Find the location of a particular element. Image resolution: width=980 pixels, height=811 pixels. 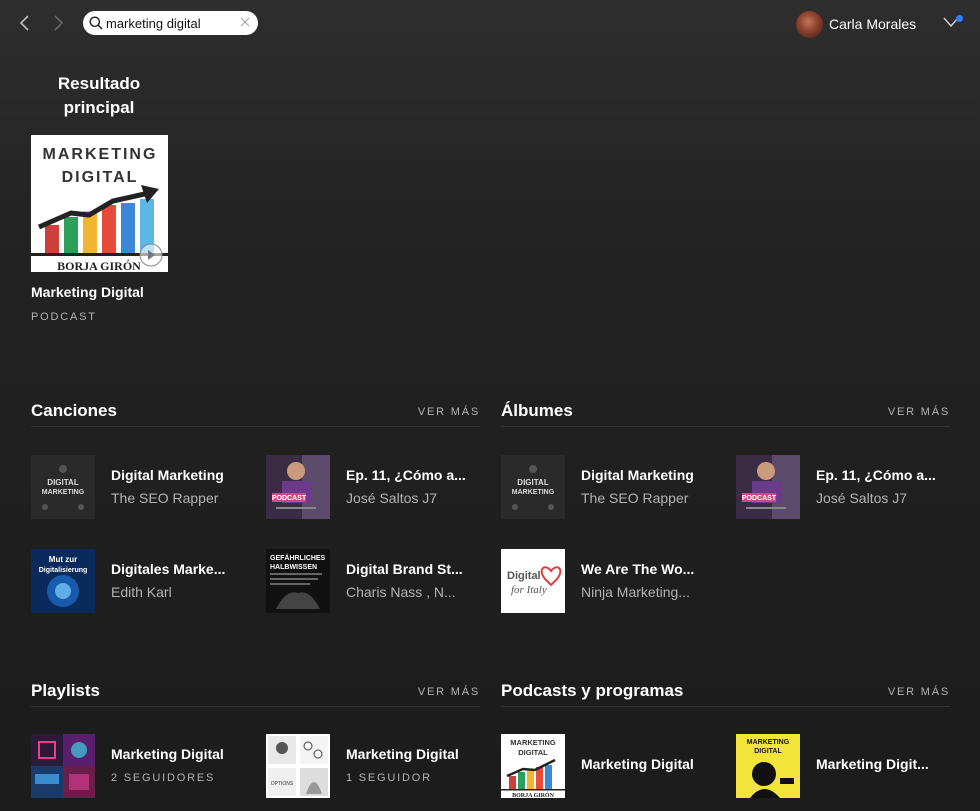

forward-button is located at coordinates (58, 23).